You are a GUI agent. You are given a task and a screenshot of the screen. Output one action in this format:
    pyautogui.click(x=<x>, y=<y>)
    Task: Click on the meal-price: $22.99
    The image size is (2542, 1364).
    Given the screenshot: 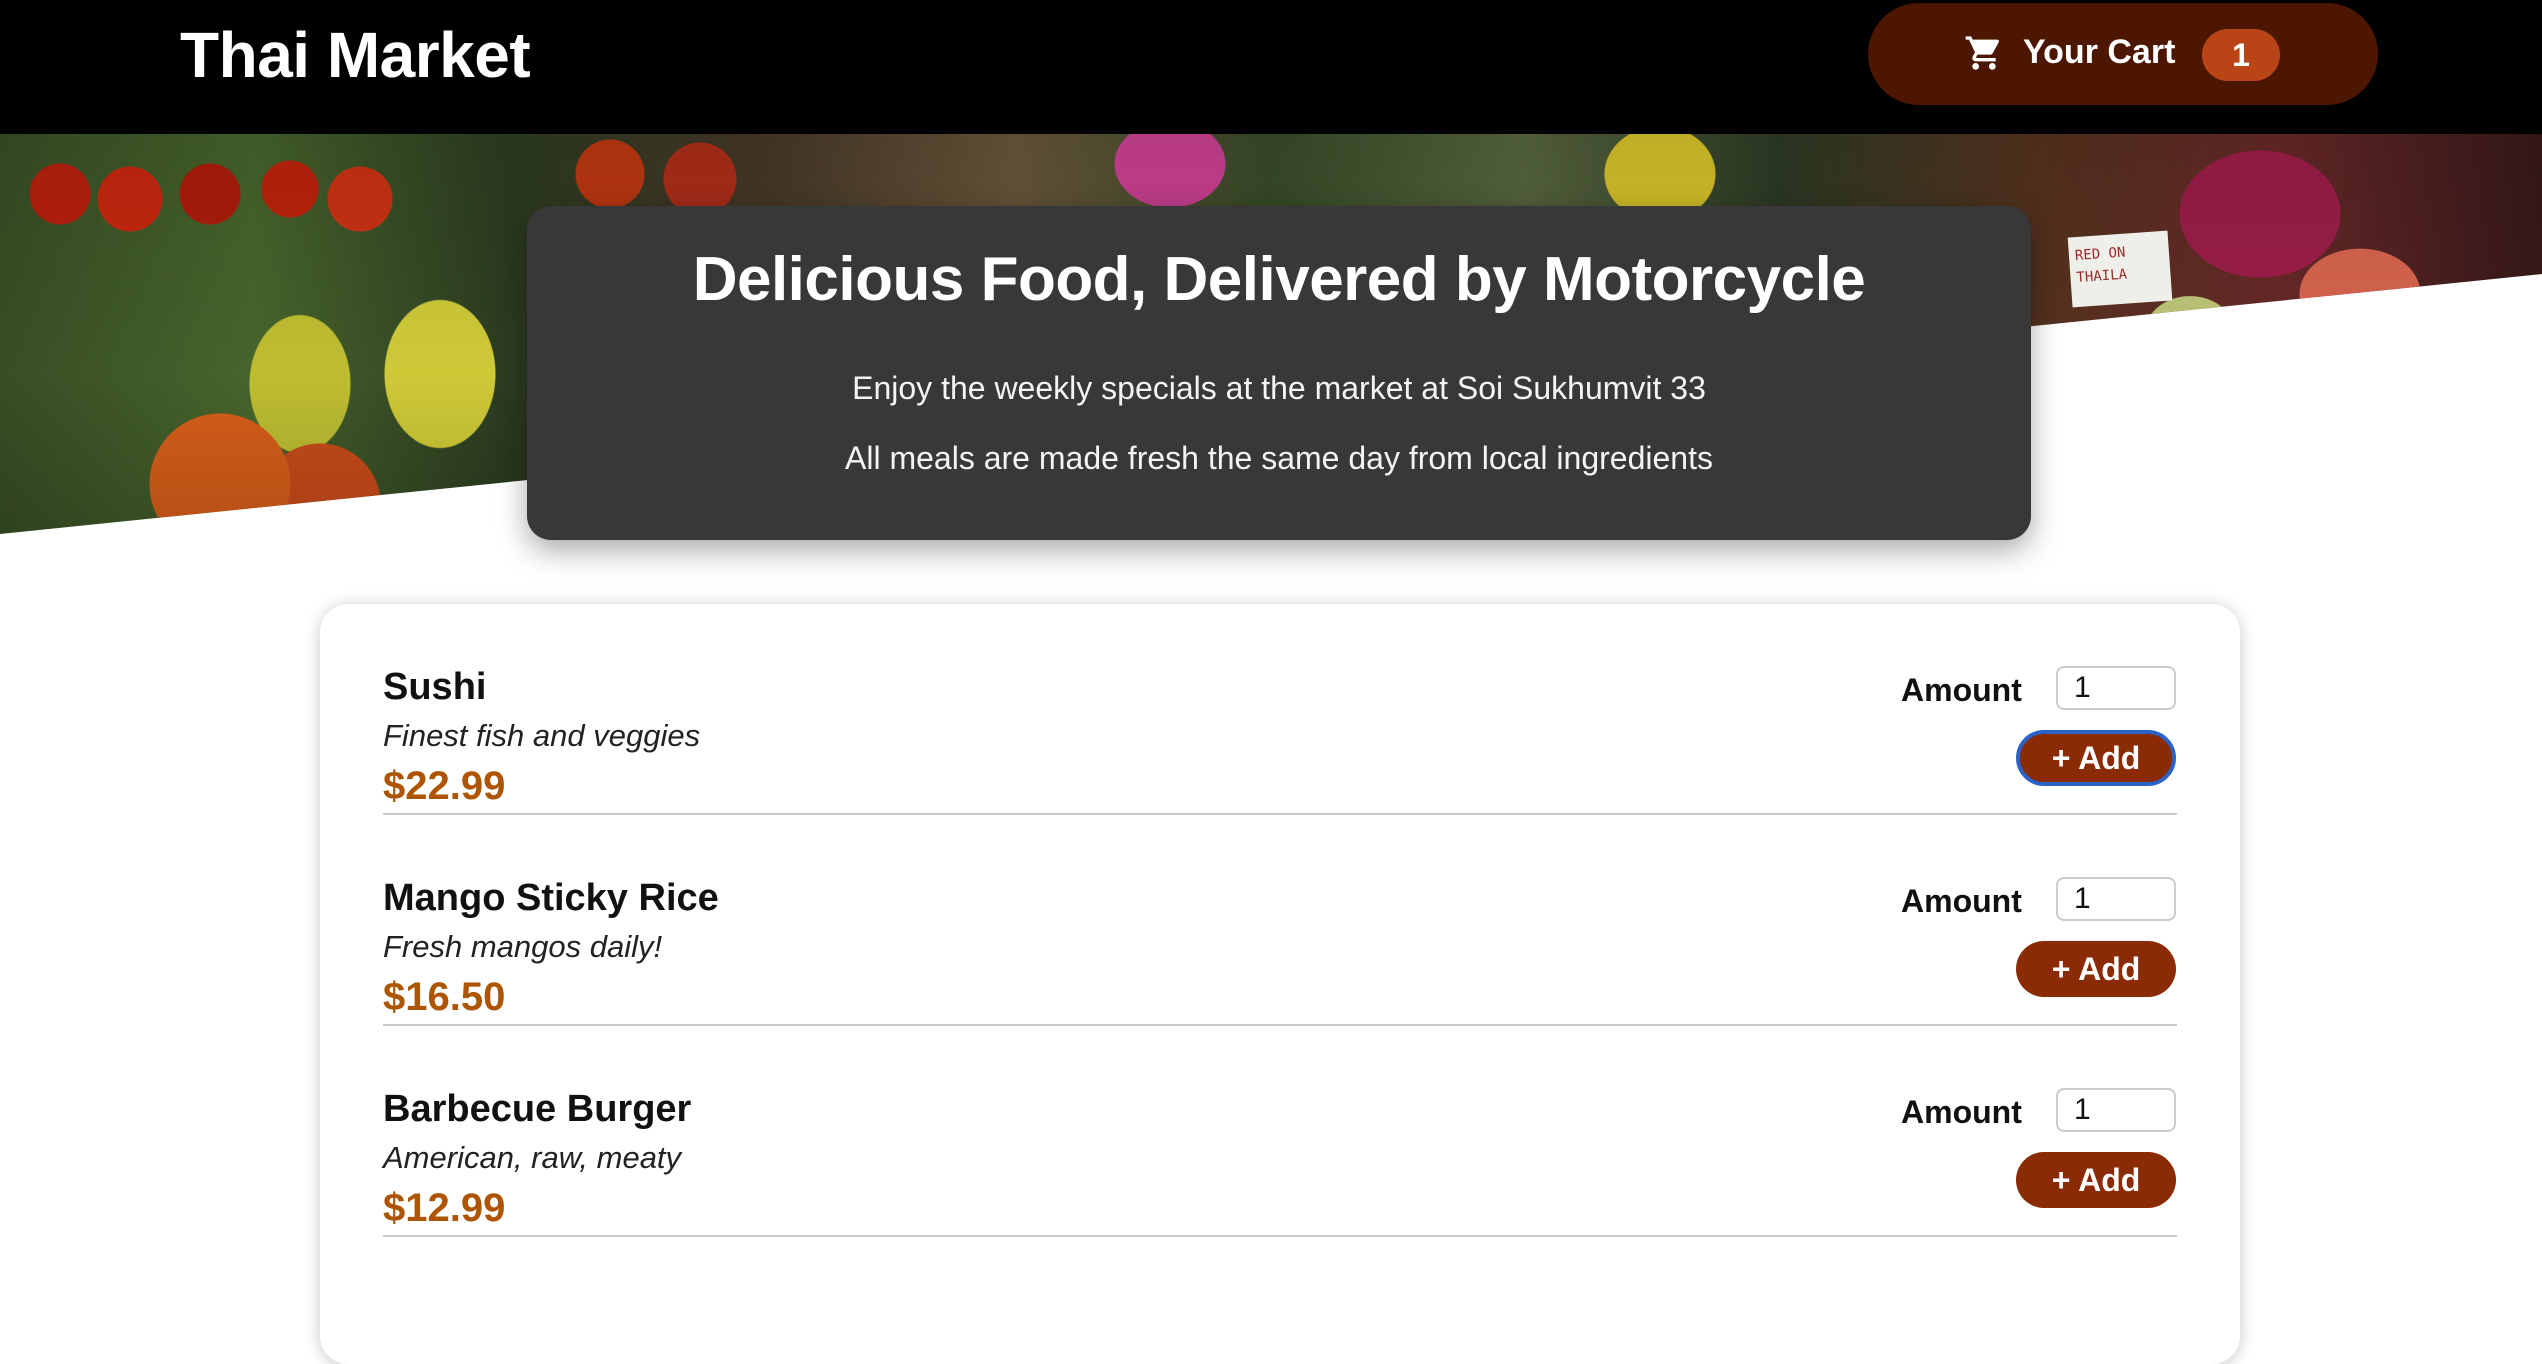 What is the action you would take?
    pyautogui.click(x=444, y=786)
    